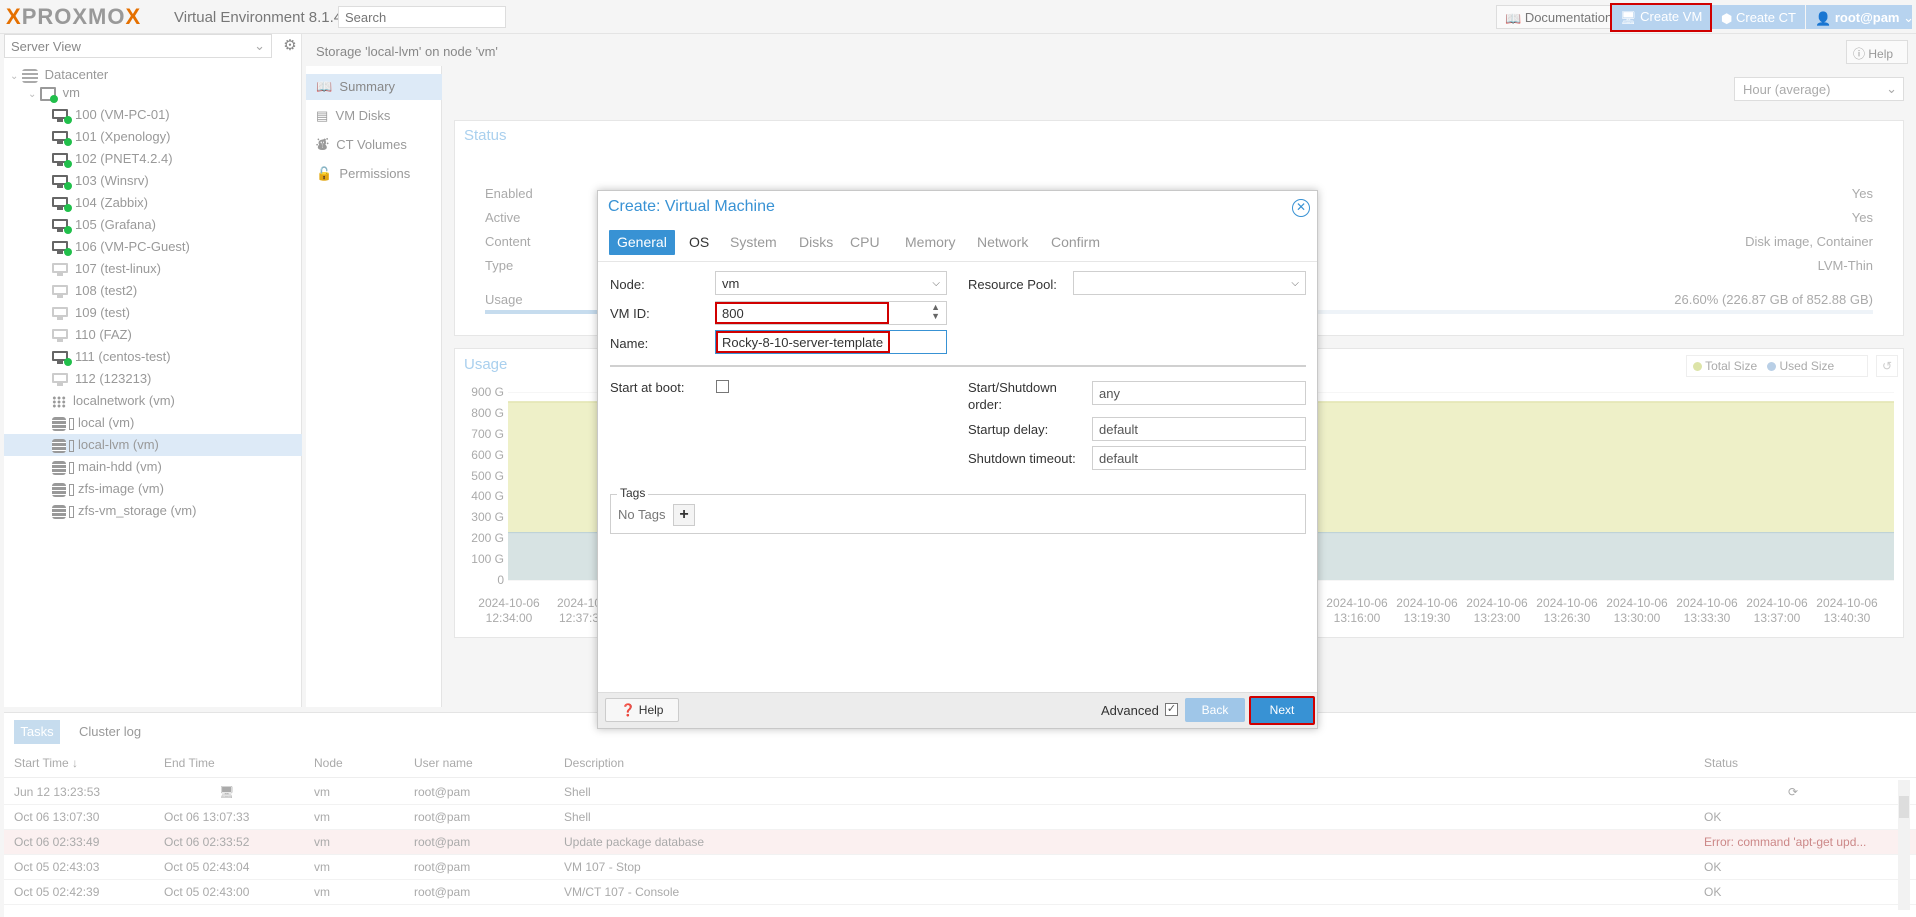 This screenshot has height=917, width=1916. I want to click on tree-item-node-vm: ⌄ vm, so click(54, 93).